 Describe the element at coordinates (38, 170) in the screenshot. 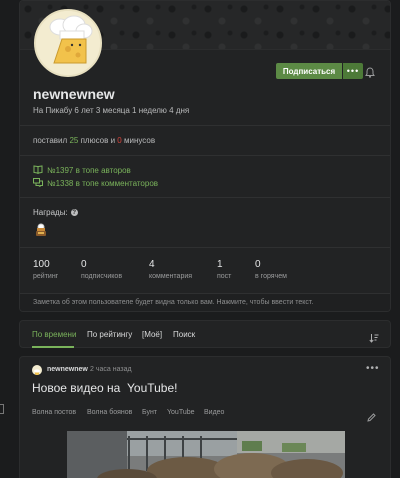

I see `book-icon` at that location.